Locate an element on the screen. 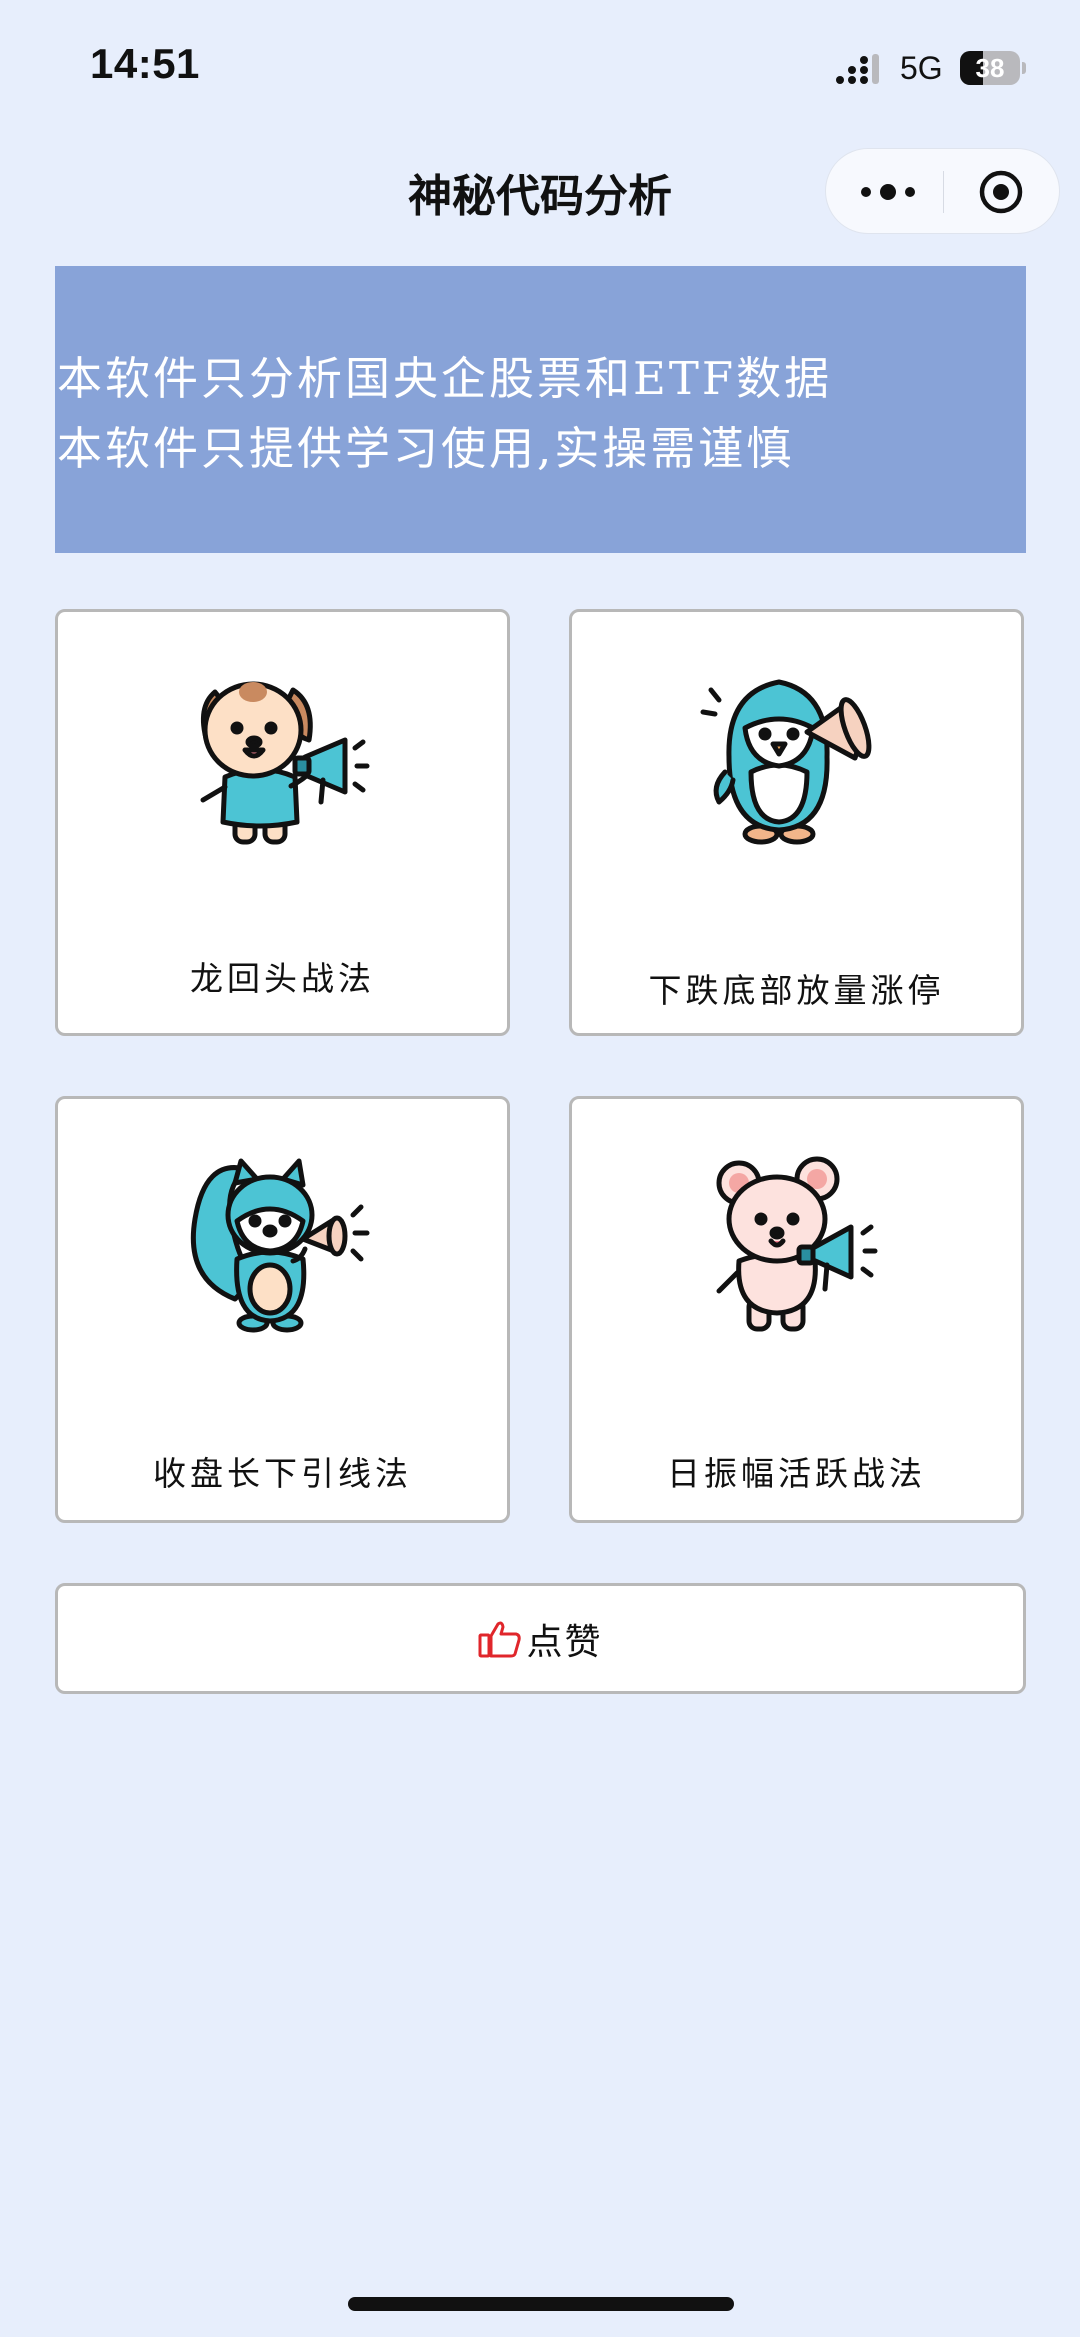  battery-icon: 38 is located at coordinates (993, 68).